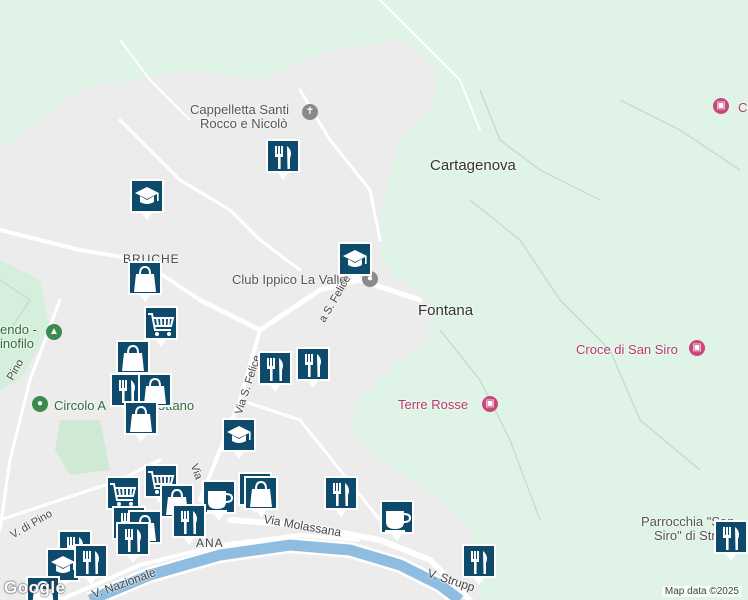 This screenshot has height=600, width=748. Describe the element at coordinates (289, 279) in the screenshot. I see `poi-label-club-ippico: Club Ippico La Valle` at that location.